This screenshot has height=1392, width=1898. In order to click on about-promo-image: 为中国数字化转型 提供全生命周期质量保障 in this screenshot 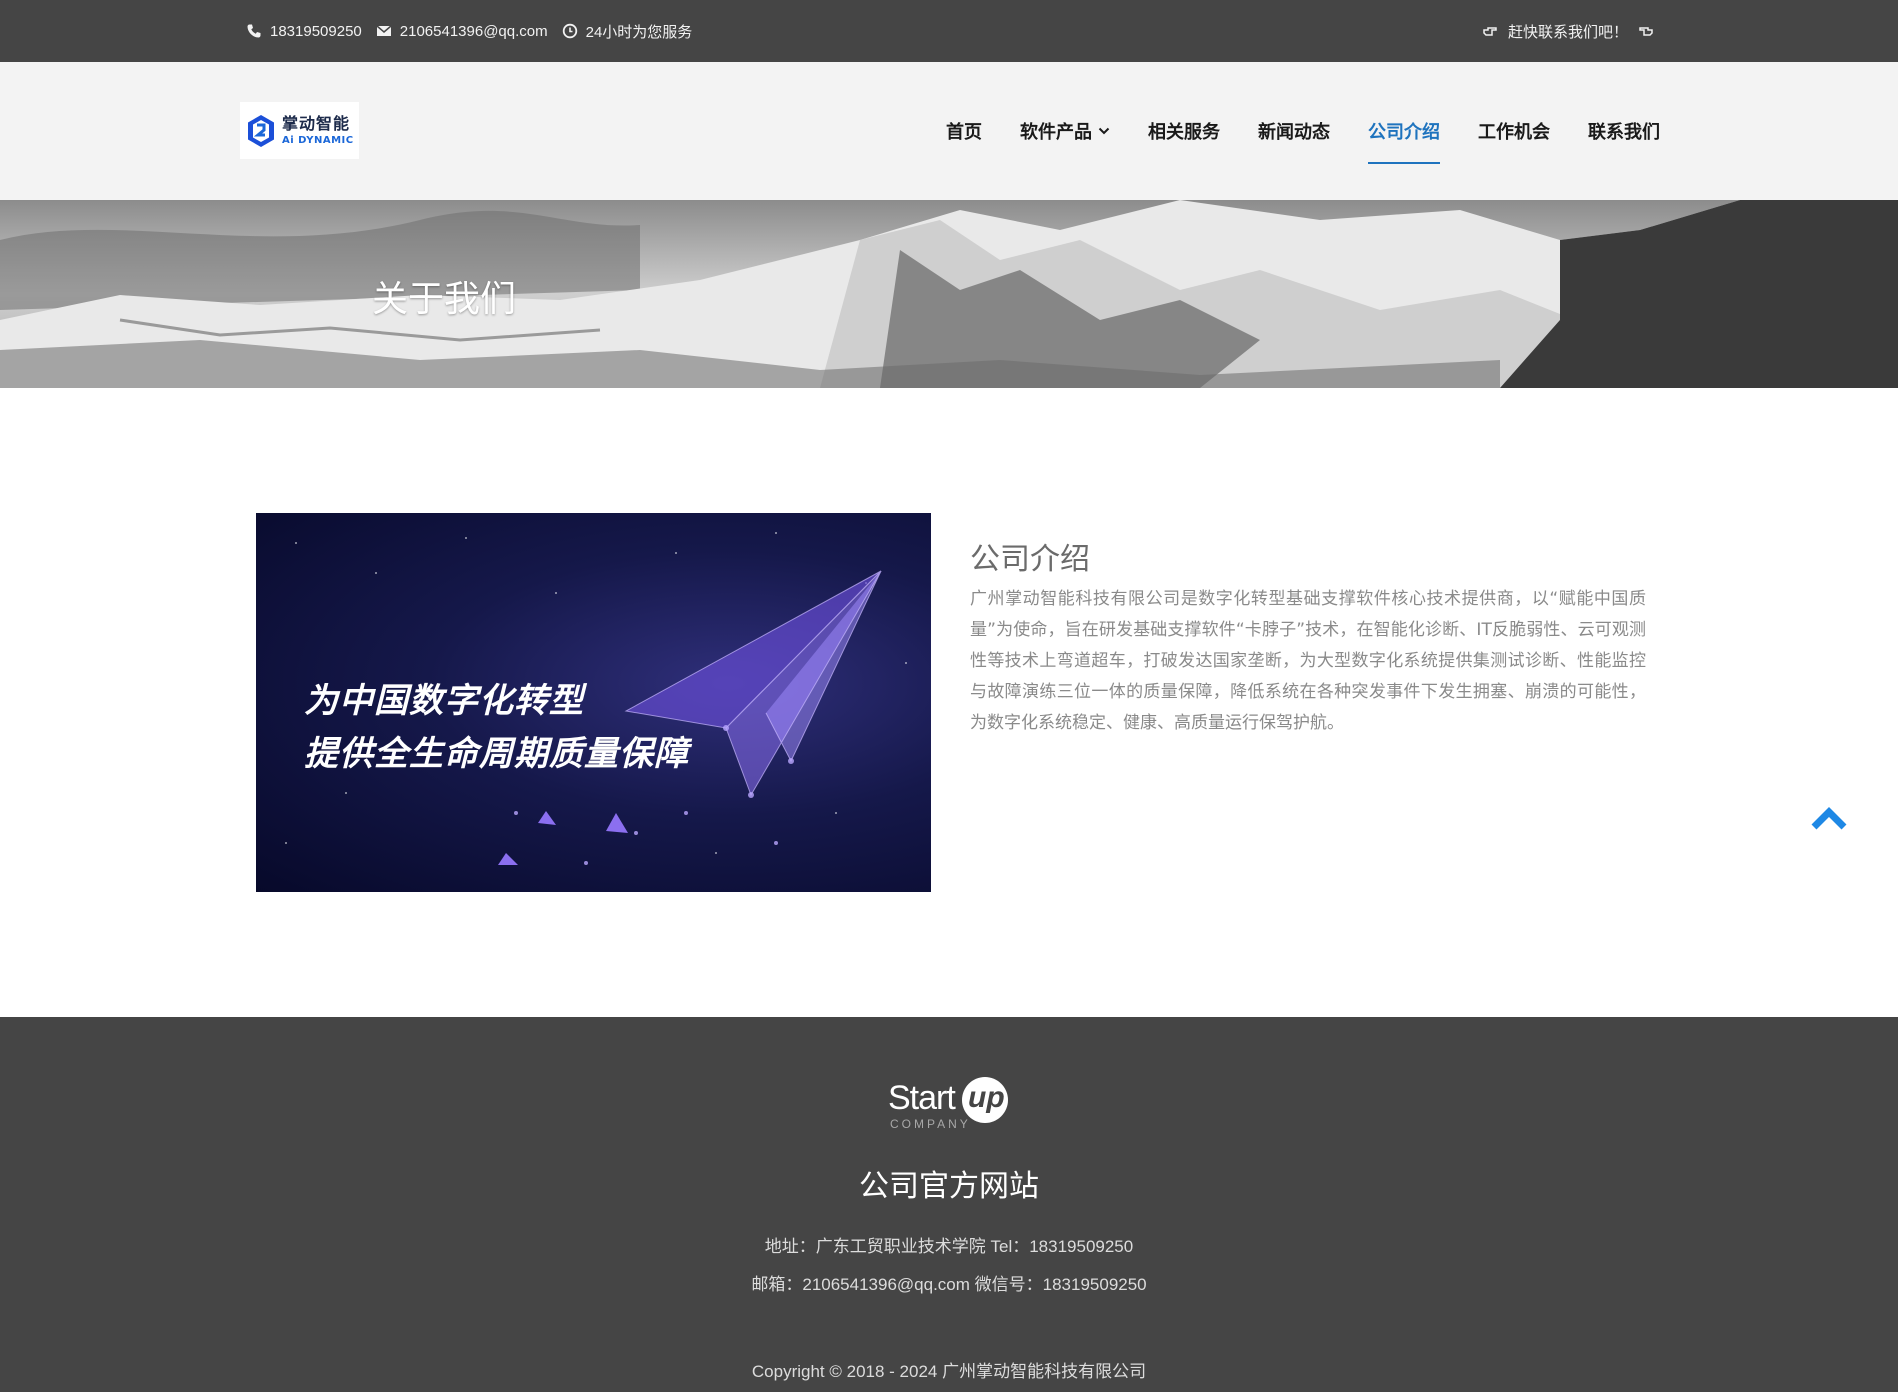, I will do `click(593, 702)`.